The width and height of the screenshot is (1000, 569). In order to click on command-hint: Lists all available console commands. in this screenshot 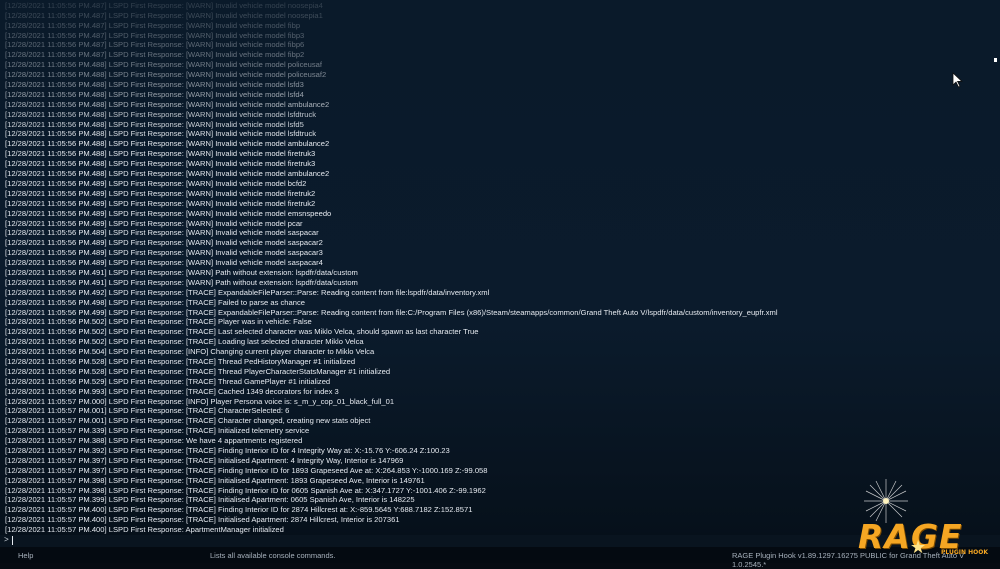, I will do `click(273, 555)`.